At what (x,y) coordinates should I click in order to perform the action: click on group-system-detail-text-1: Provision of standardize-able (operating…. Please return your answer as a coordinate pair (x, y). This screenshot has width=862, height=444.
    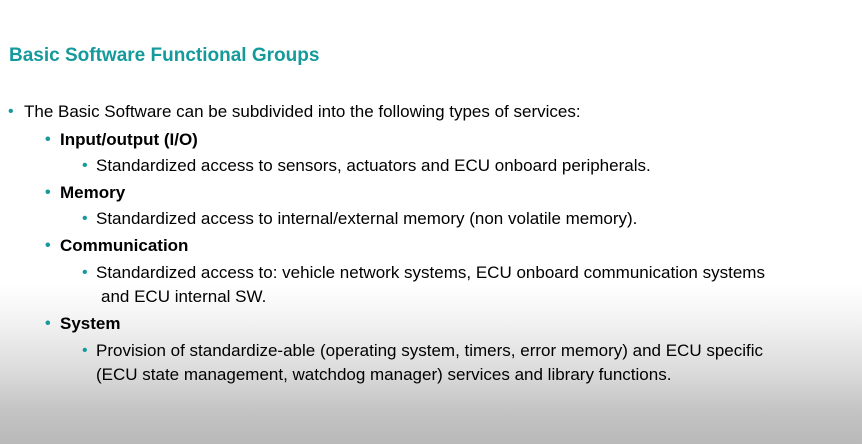
    Looking at the image, I should click on (430, 350).